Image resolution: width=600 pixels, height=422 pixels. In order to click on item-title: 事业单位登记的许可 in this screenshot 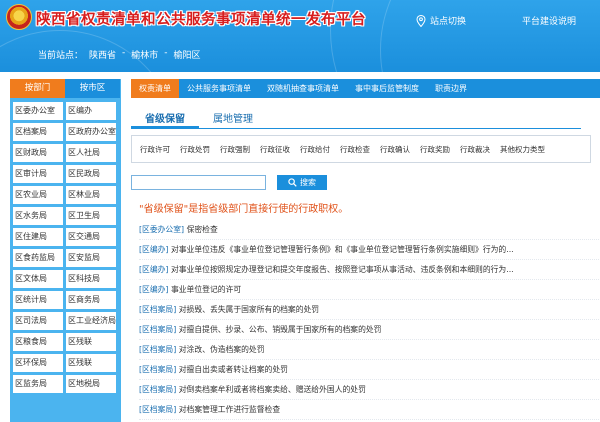, I will do `click(206, 289)`.